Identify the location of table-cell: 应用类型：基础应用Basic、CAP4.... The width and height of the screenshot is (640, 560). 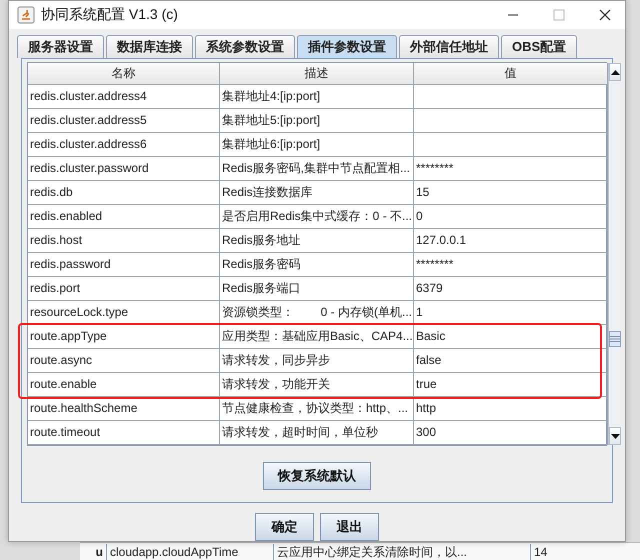
(317, 337).